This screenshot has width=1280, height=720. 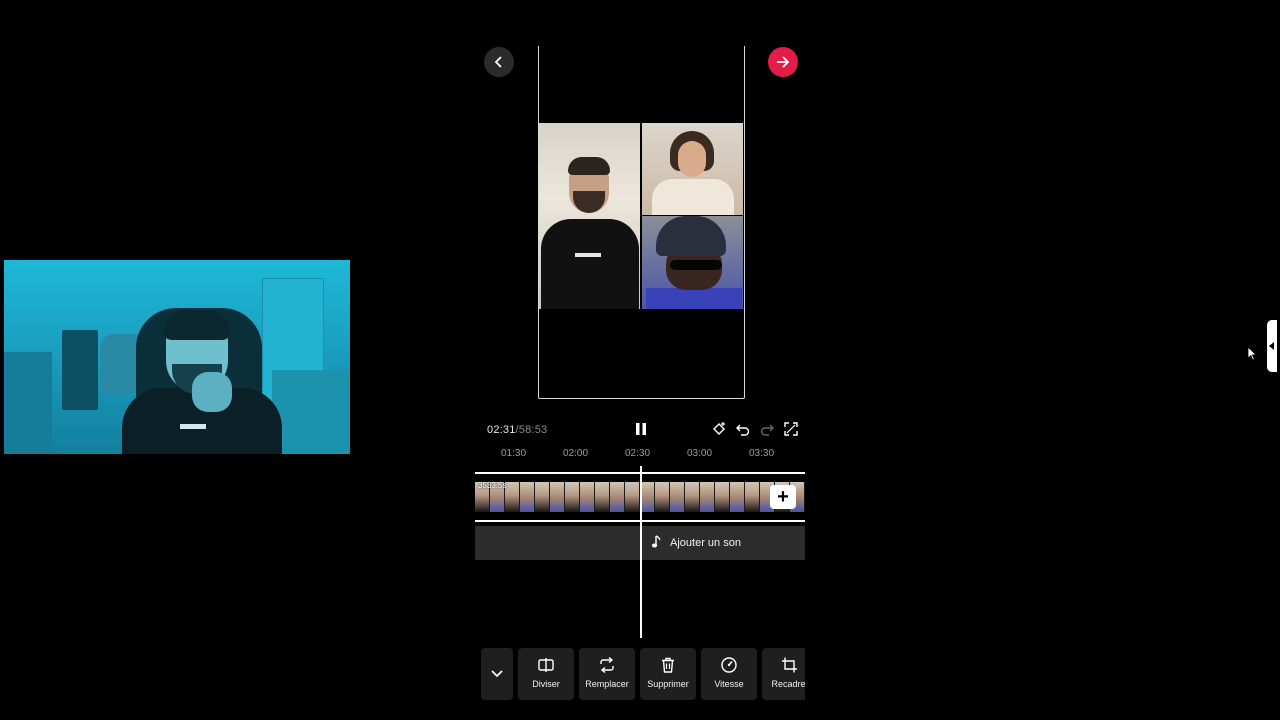 I want to click on collapse-toolbar-button, so click(x=497, y=674).